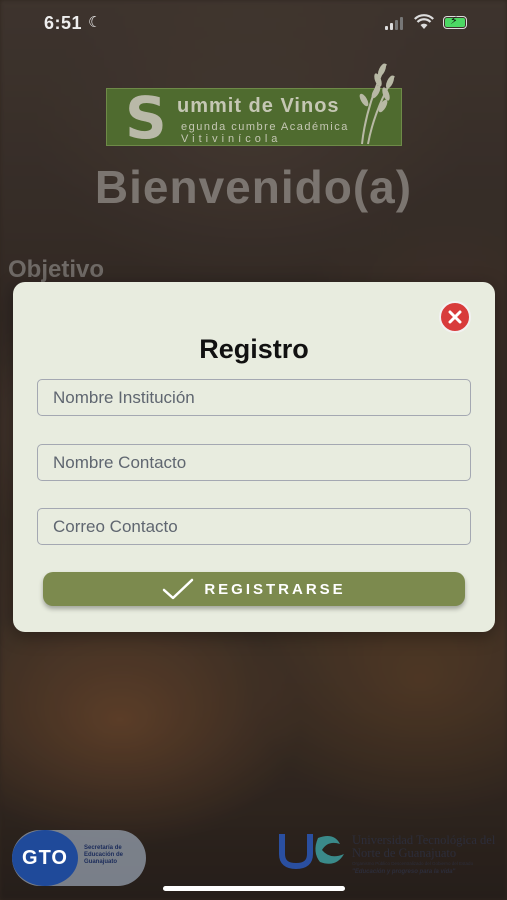 This screenshot has width=507, height=900. I want to click on contact-name-placeholder: Nombre Contacto, so click(120, 462).